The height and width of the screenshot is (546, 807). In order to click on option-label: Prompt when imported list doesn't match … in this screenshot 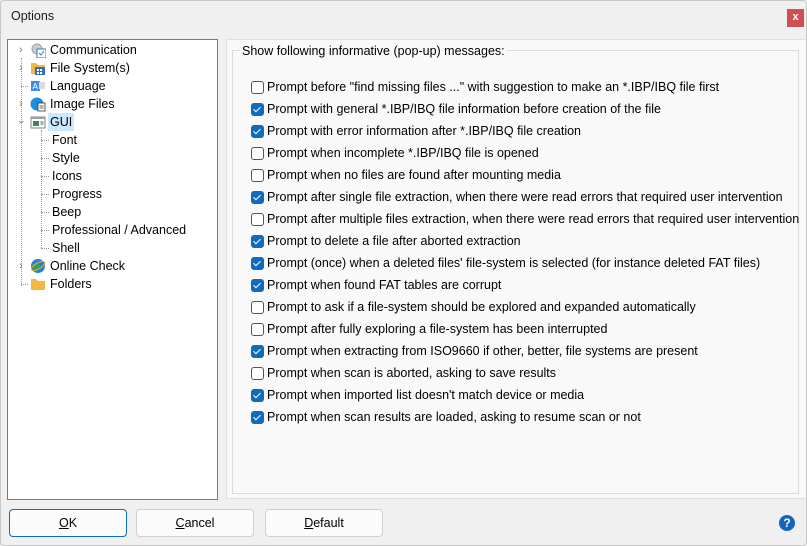, I will do `click(426, 395)`.